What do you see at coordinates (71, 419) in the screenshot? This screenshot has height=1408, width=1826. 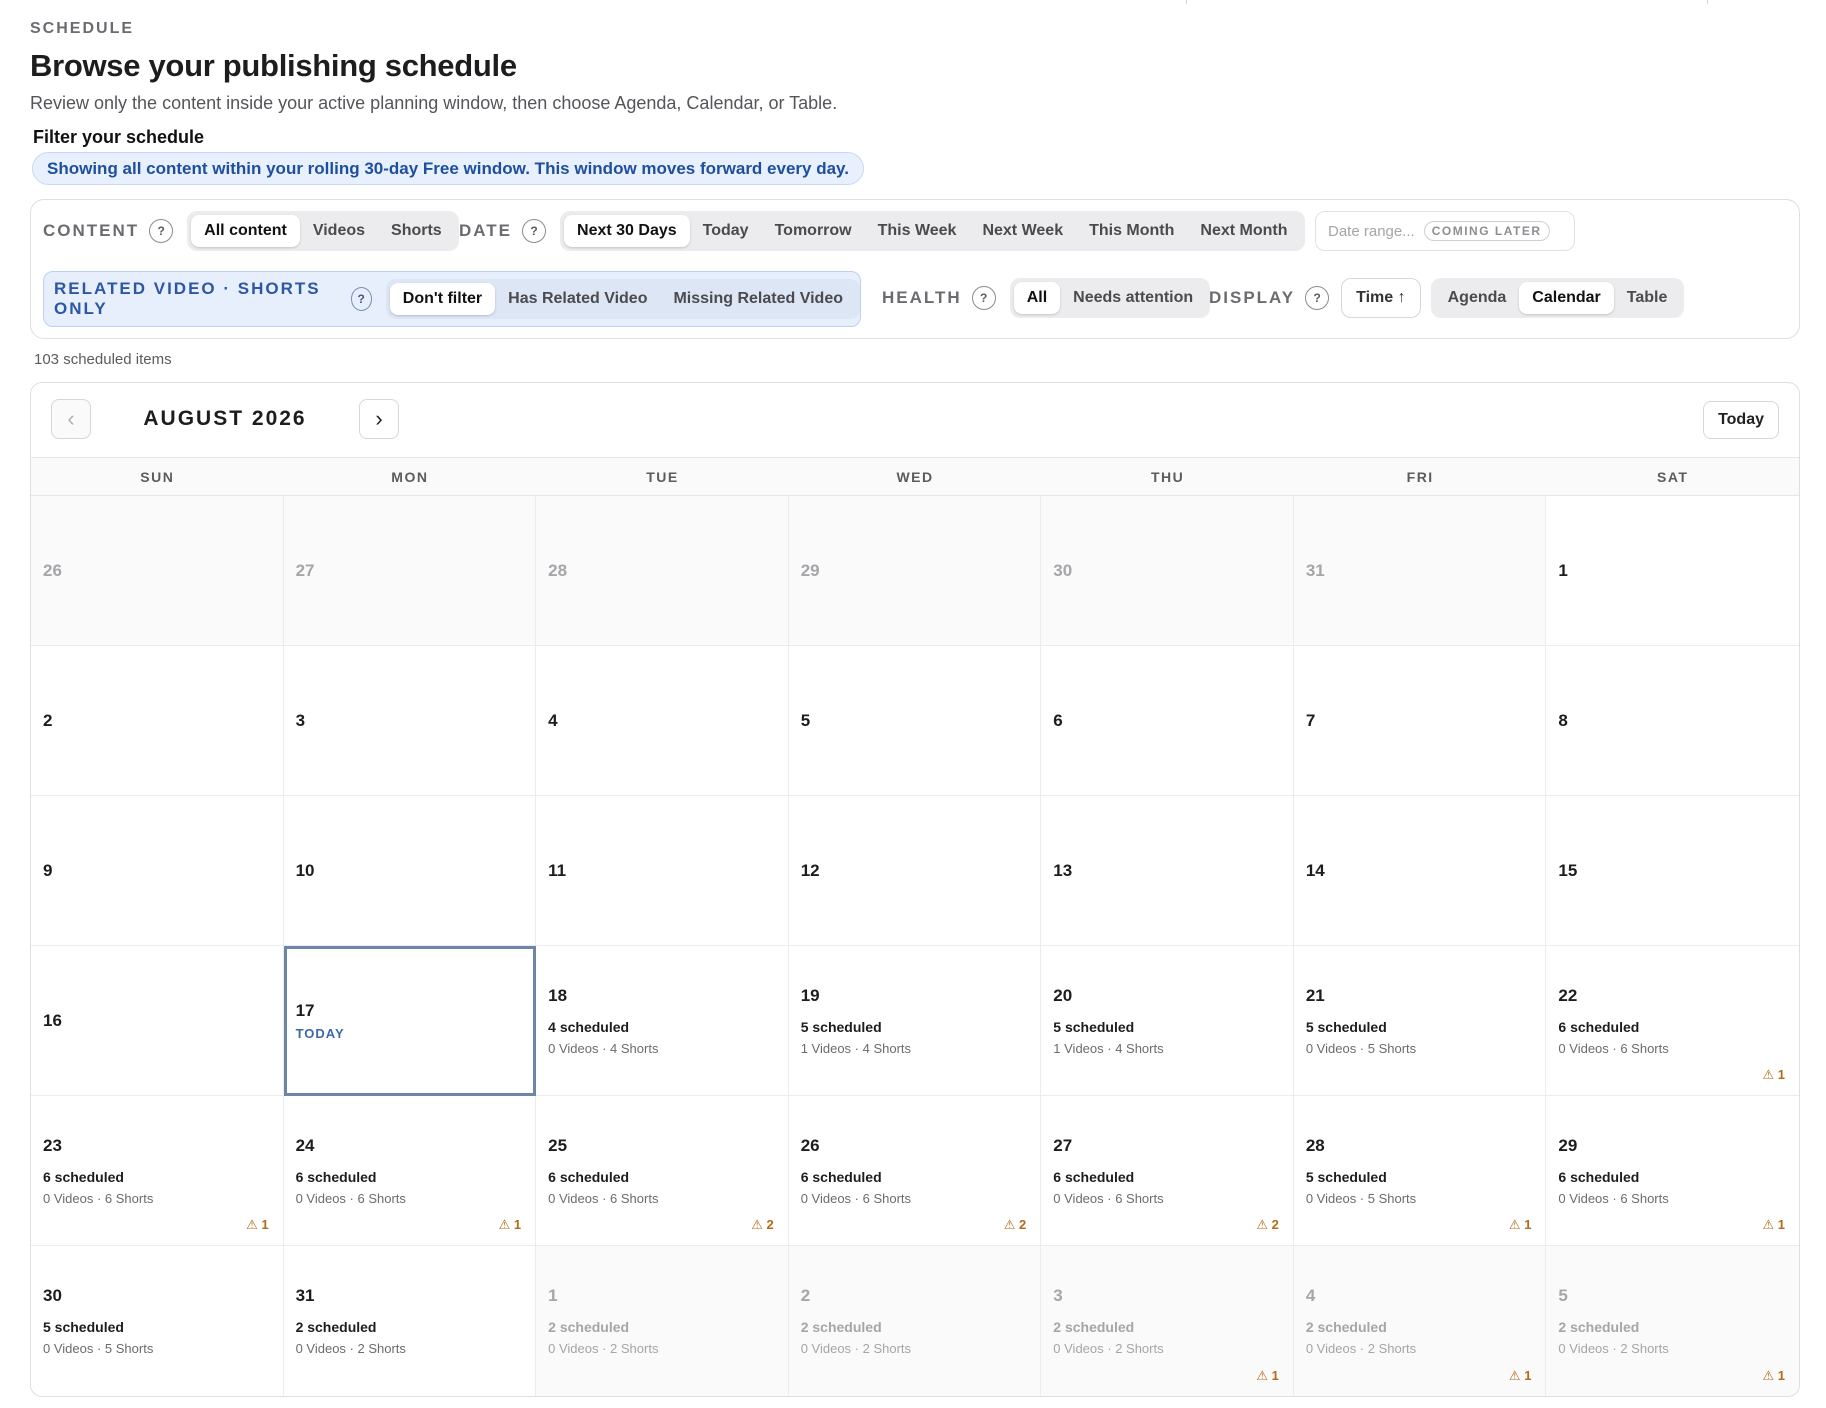 I see `previous-month-button: ‹` at bounding box center [71, 419].